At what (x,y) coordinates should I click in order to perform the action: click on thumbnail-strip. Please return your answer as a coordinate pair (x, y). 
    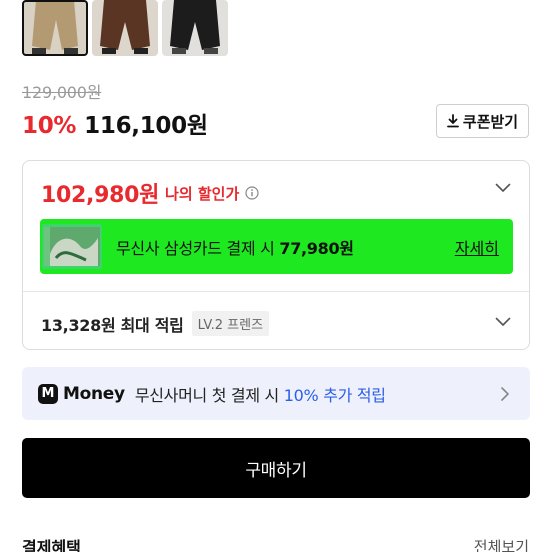
    Looking at the image, I should click on (125, 28).